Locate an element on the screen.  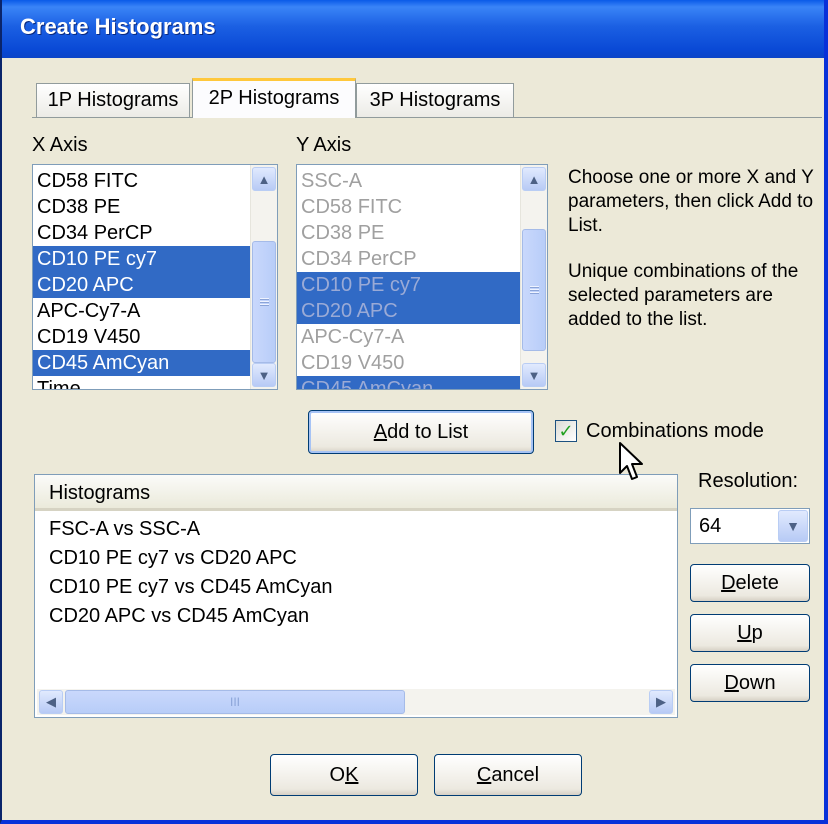
histograms-column-header: Histograms is located at coordinates (356, 493).